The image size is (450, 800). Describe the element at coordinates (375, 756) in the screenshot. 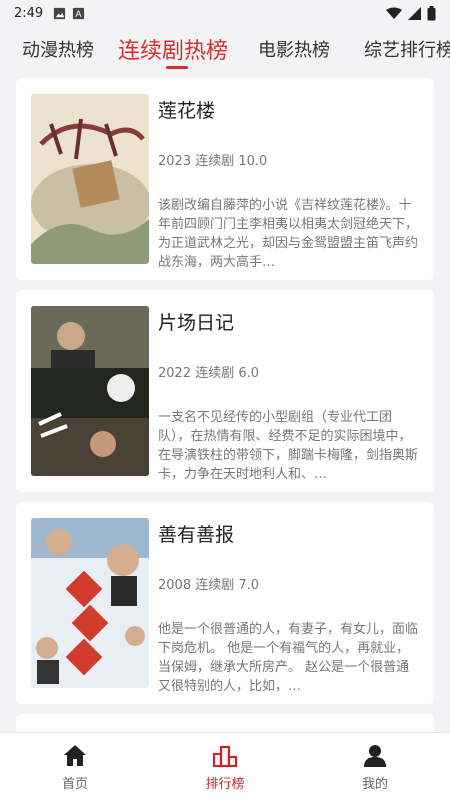

I see `user-icon` at that location.